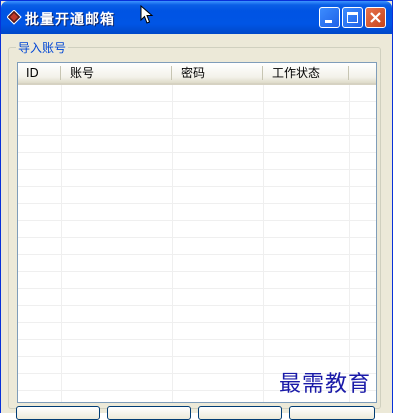 The width and height of the screenshot is (401, 420). I want to click on close-icon, so click(375, 17).